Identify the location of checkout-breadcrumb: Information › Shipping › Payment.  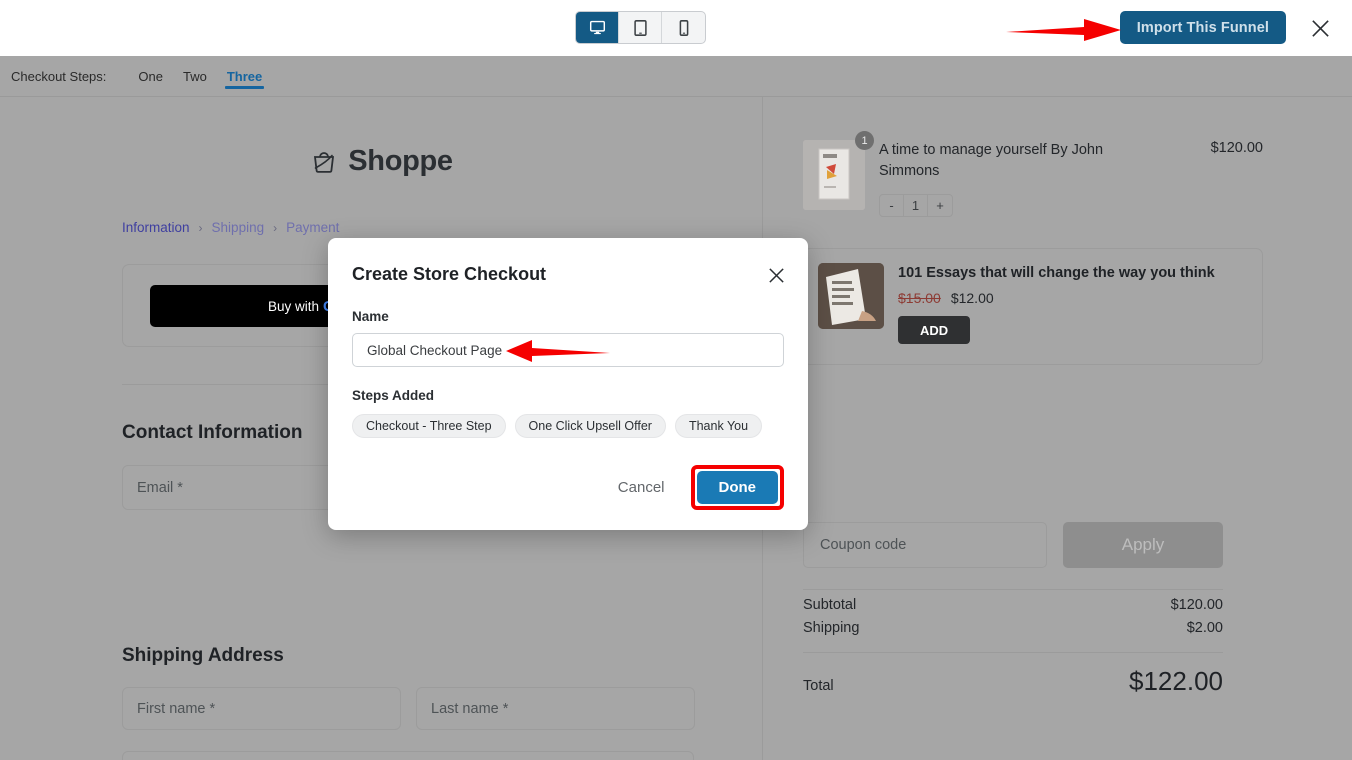
(442, 227).